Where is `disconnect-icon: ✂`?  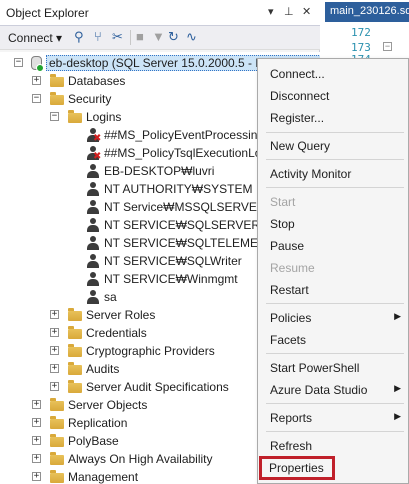 disconnect-icon: ✂ is located at coordinates (117, 37).